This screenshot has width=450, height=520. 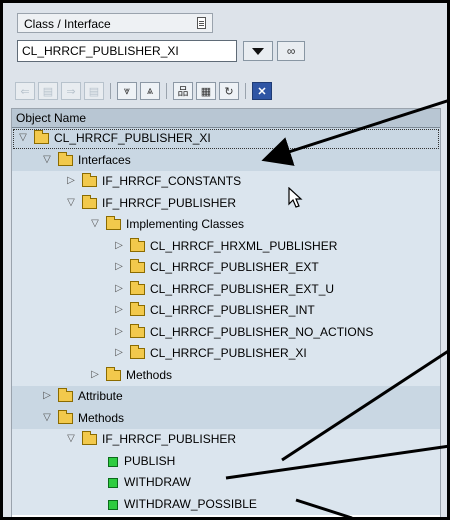 I want to click on forward-arrow-icon-button: ⇒, so click(x=71, y=91).